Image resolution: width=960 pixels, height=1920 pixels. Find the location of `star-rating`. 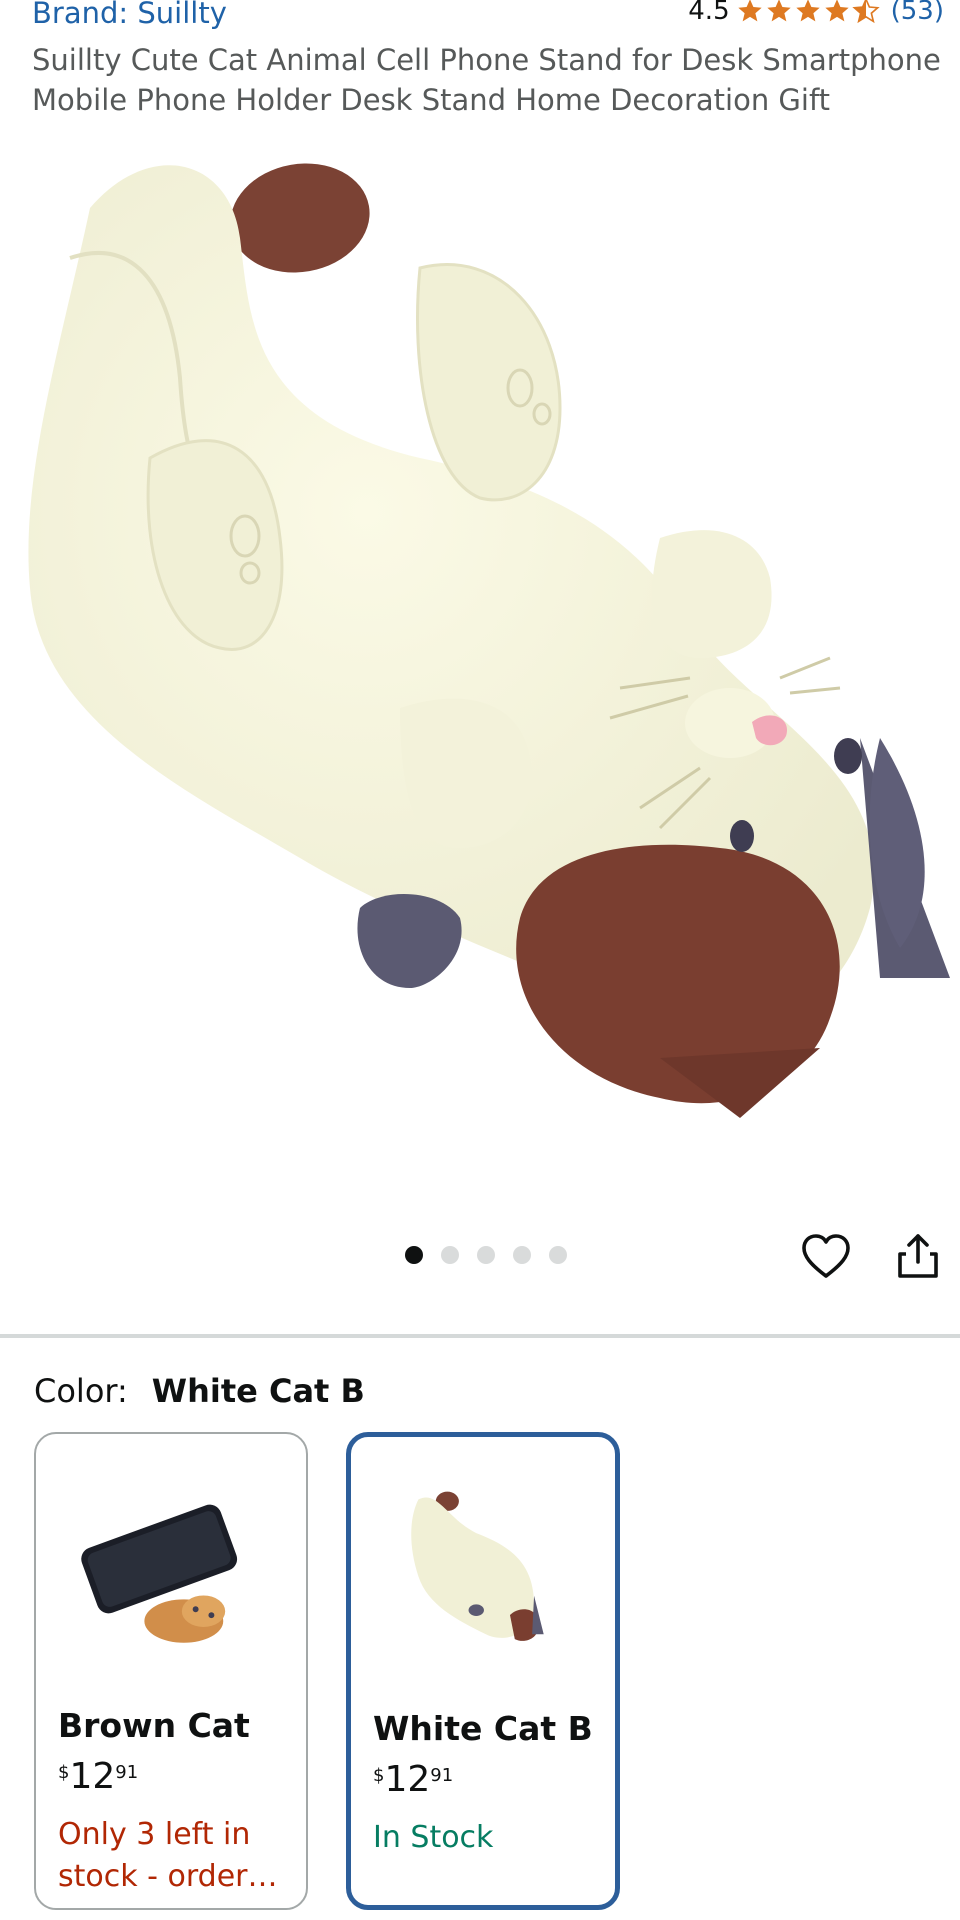

star-rating is located at coordinates (808, 12).